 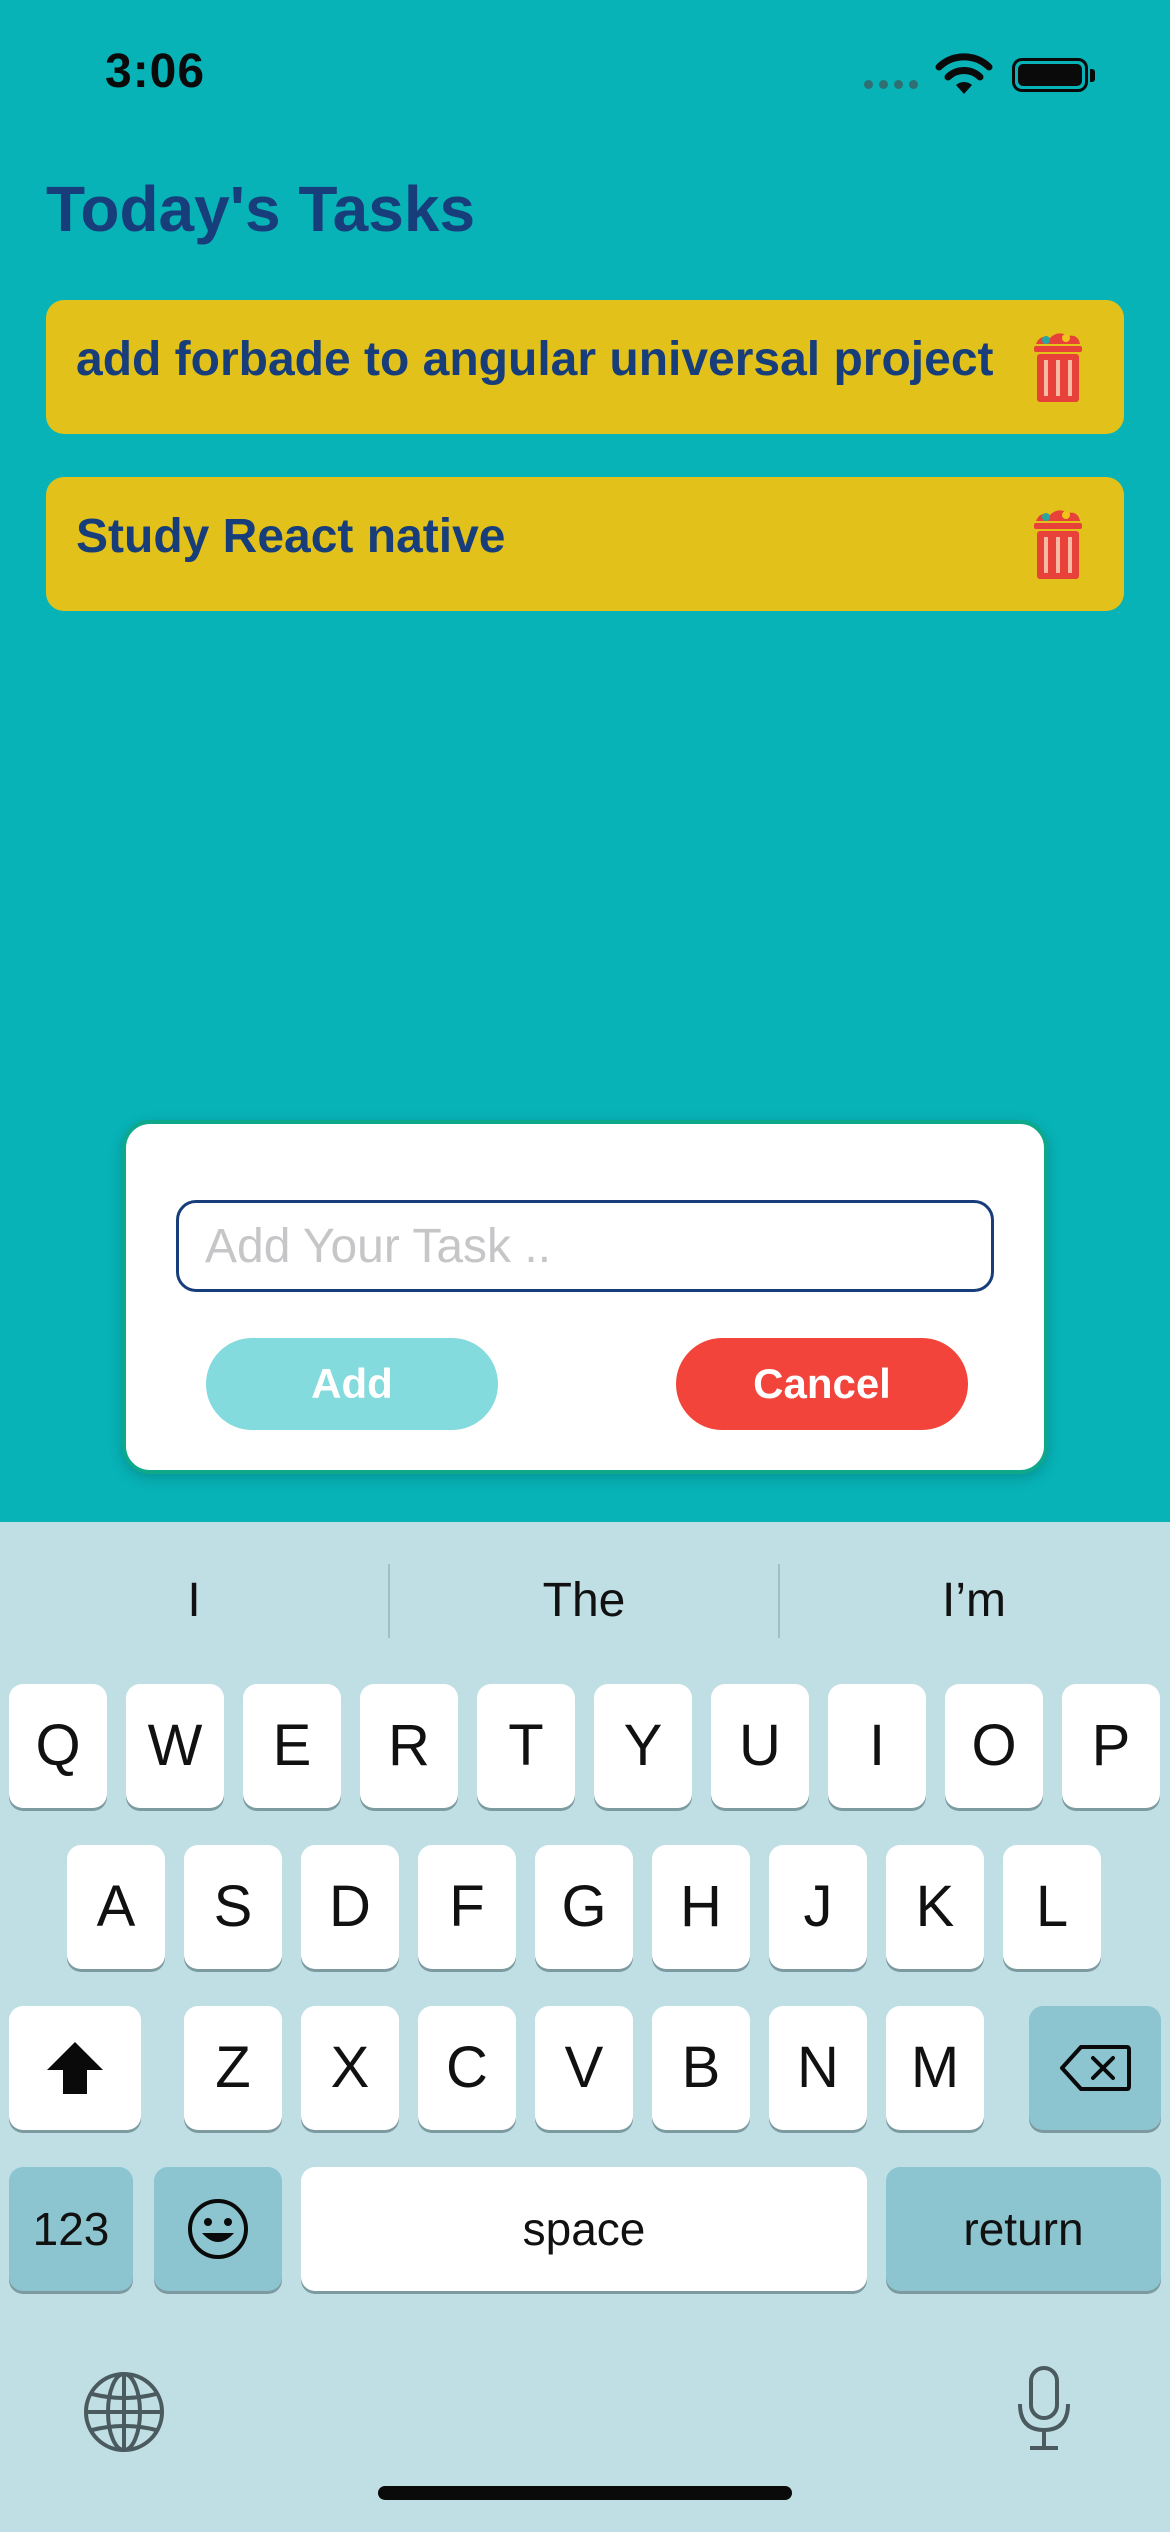 I want to click on key-i: I, so click(x=877, y=1746).